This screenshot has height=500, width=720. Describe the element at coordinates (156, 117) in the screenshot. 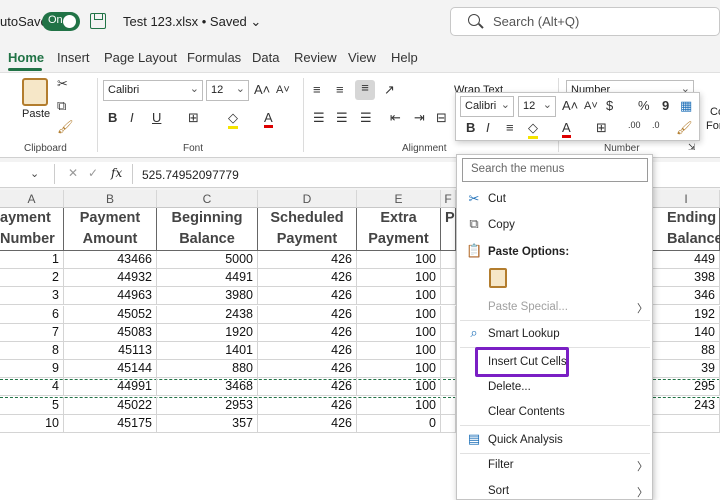

I see `underline-icon: U` at that location.